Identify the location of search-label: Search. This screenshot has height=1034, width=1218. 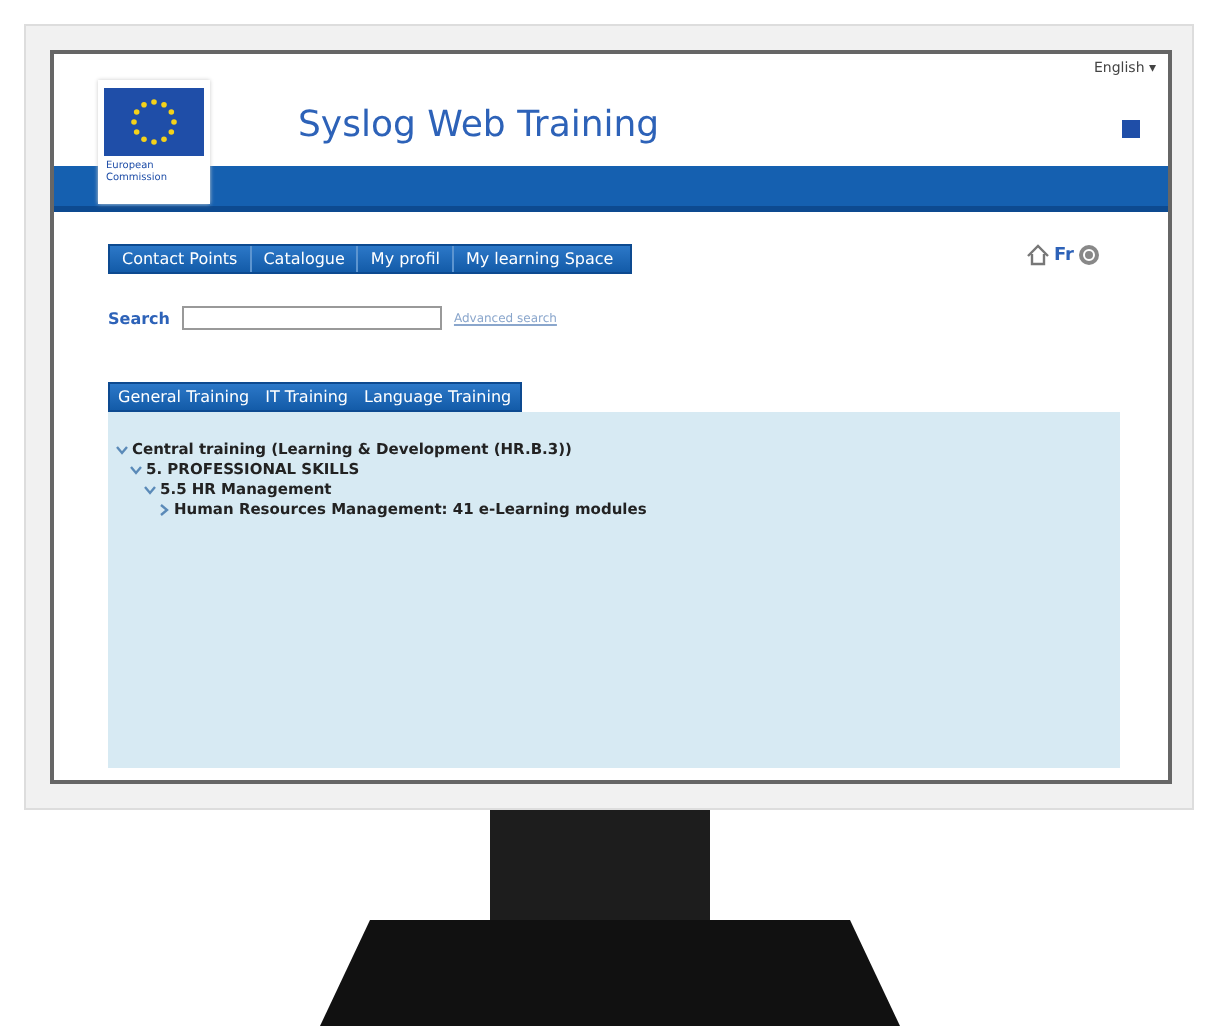
(139, 318).